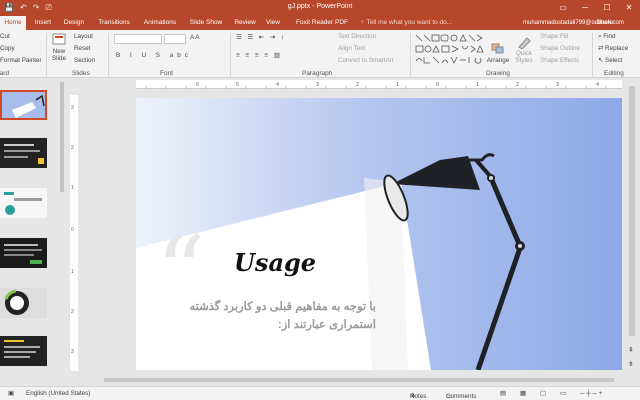  I want to click on normal-view-icon: ▤, so click(503, 393).